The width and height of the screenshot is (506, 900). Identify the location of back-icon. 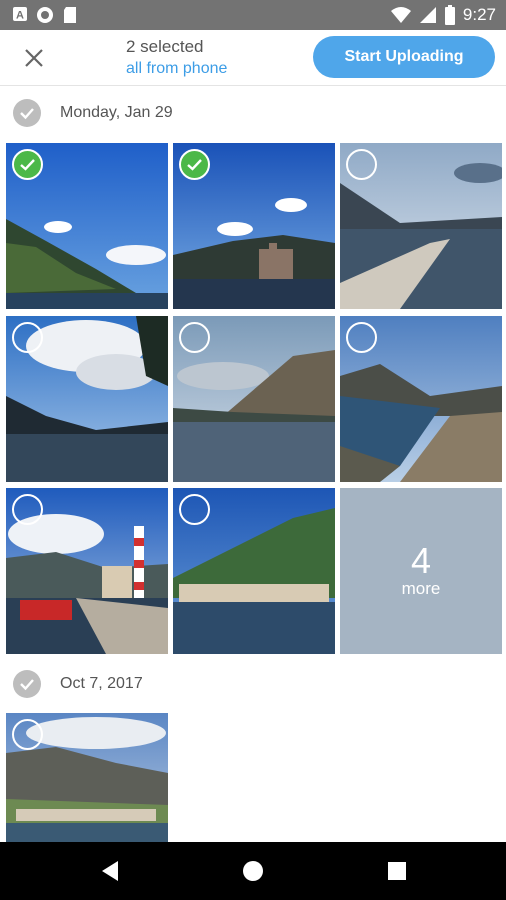
(110, 871).